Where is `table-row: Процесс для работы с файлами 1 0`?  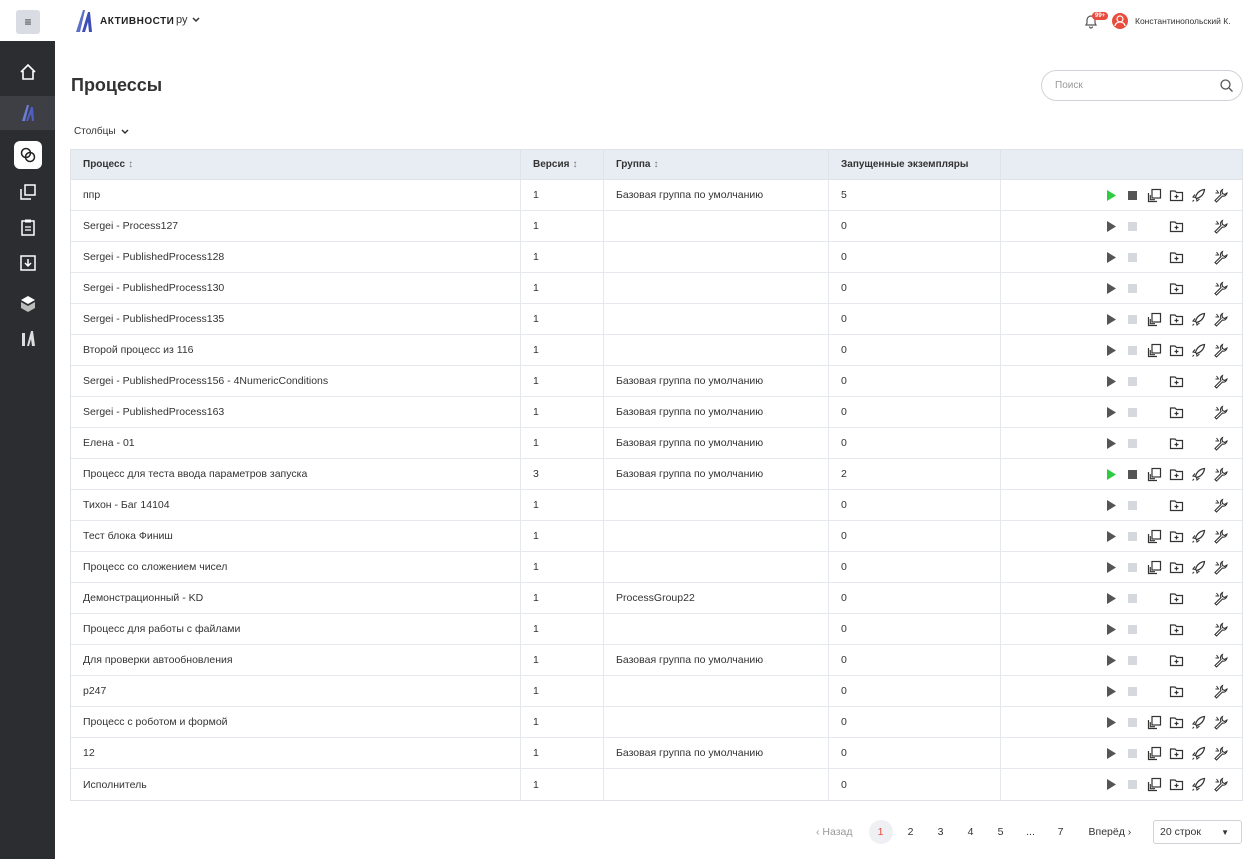 table-row: Процесс для работы с файлами 1 0 is located at coordinates (656, 629).